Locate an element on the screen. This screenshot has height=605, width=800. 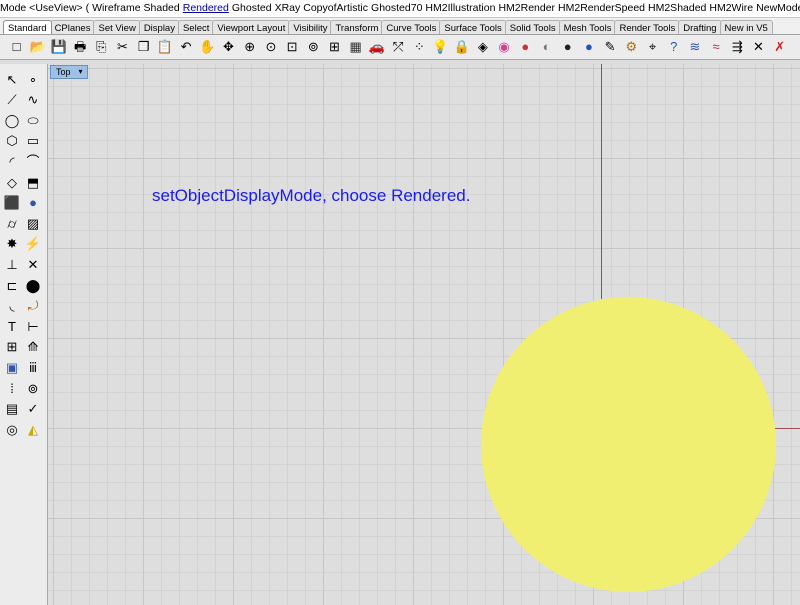
paste-icon: 📋 is located at coordinates (164, 46).